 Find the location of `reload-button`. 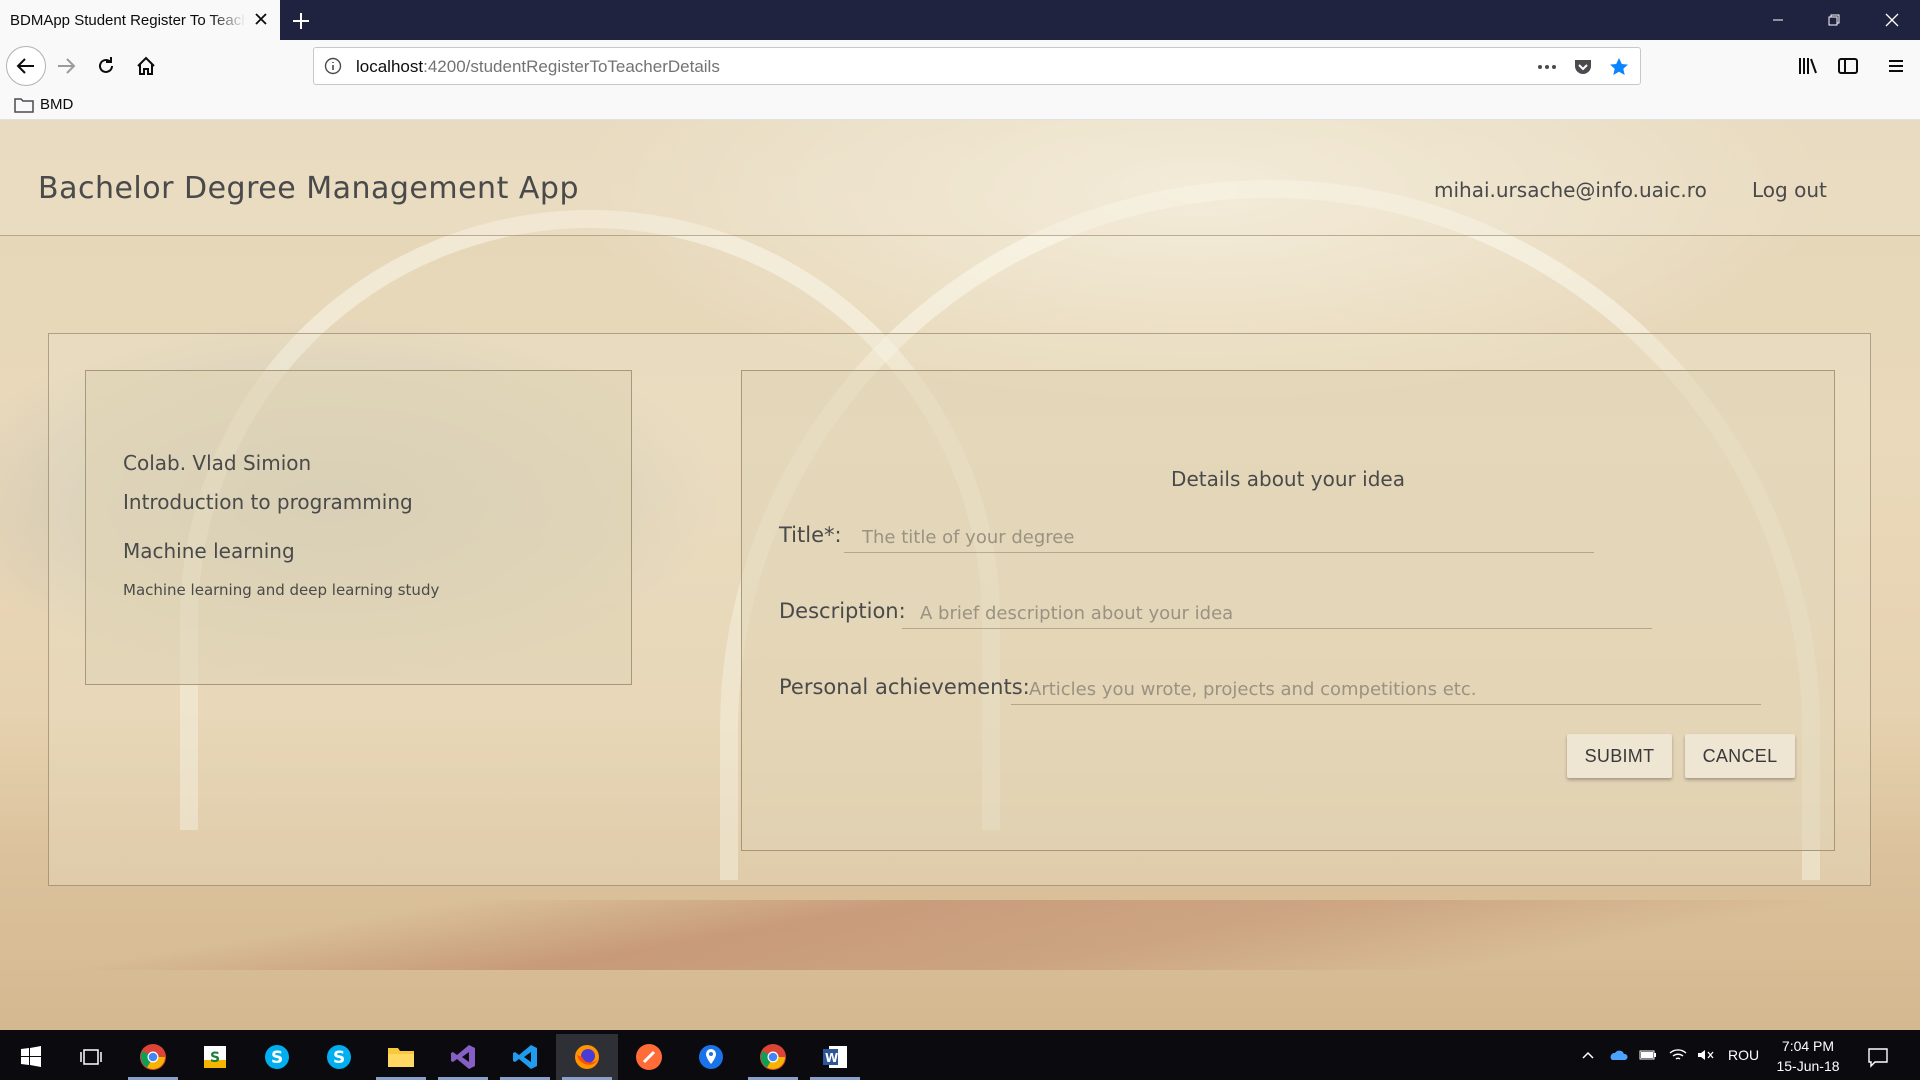

reload-button is located at coordinates (106, 66).